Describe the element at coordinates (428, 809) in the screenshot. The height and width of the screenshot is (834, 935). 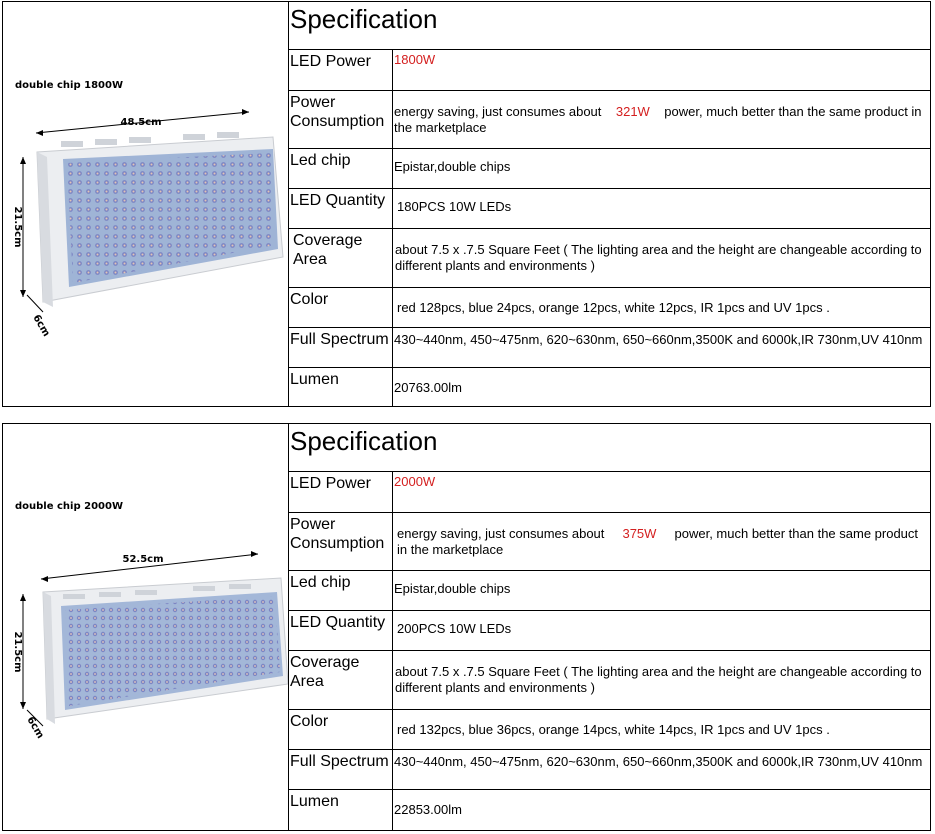
I see `lumen-value: 22853.00lm` at that location.